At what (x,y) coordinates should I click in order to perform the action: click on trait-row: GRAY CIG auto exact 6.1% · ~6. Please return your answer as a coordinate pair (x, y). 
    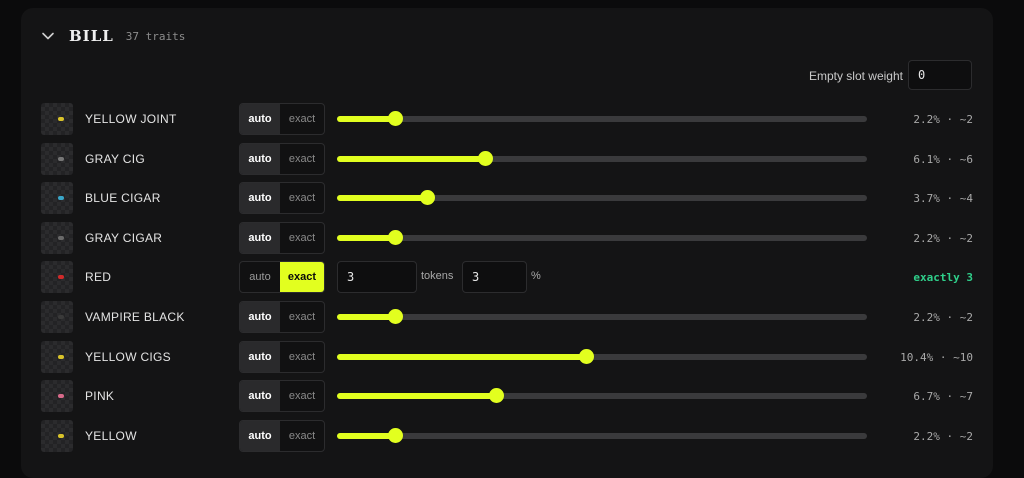
    Looking at the image, I should click on (507, 159).